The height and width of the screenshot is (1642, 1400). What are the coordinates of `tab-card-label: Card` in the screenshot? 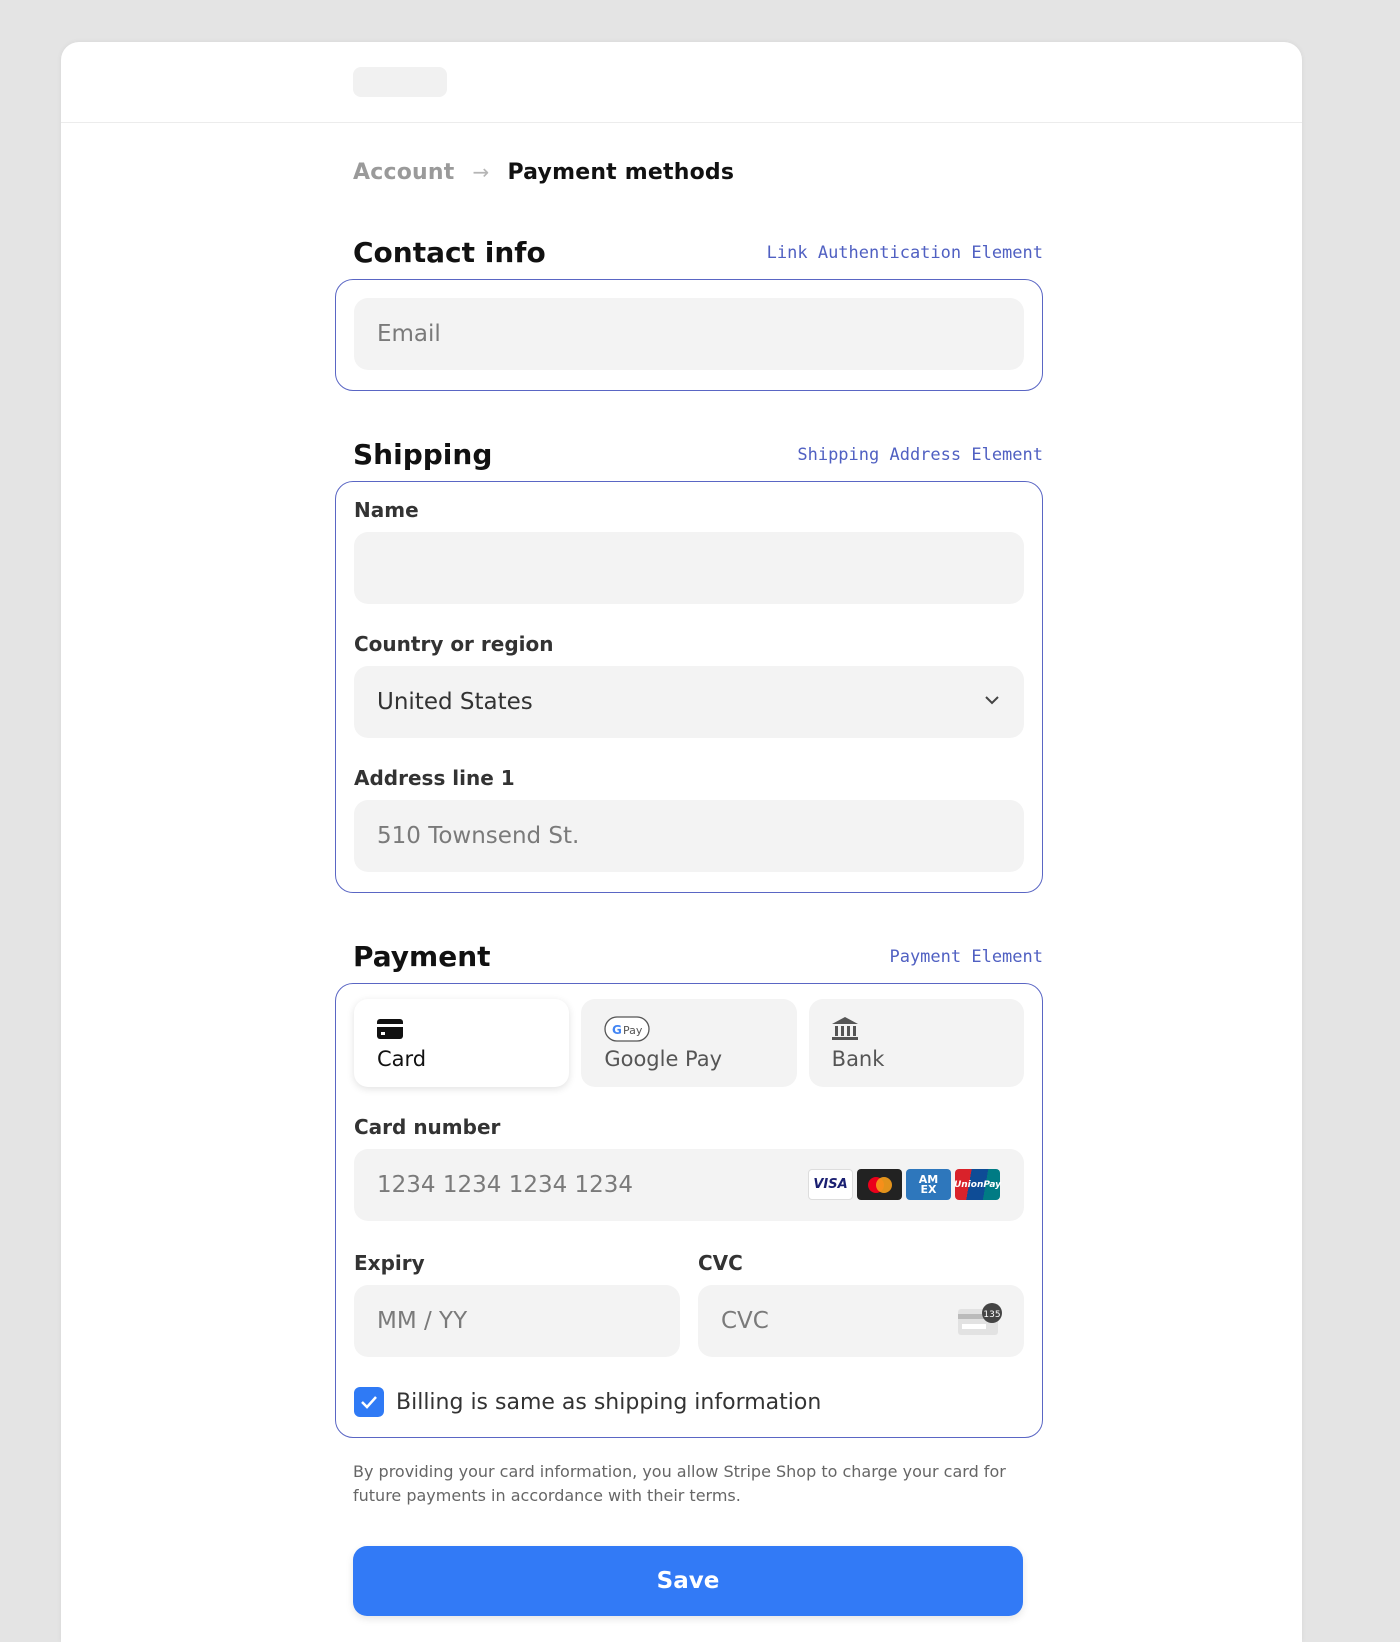 It's located at (402, 1059).